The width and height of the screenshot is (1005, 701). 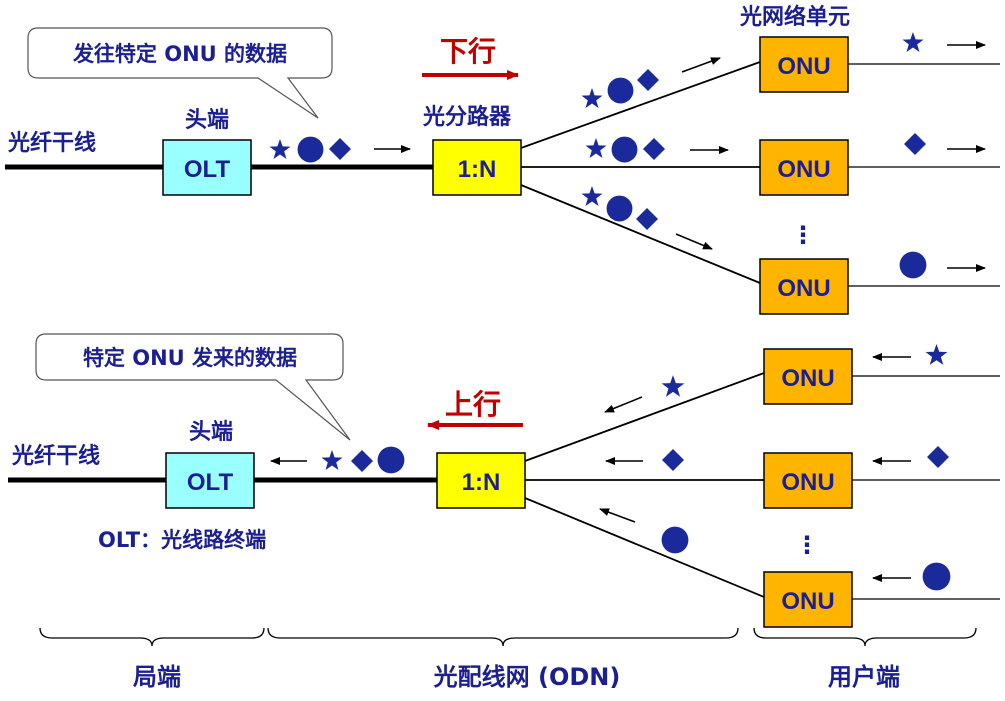 I want to click on olt-note: OLT：光线路终端, so click(x=182, y=540).